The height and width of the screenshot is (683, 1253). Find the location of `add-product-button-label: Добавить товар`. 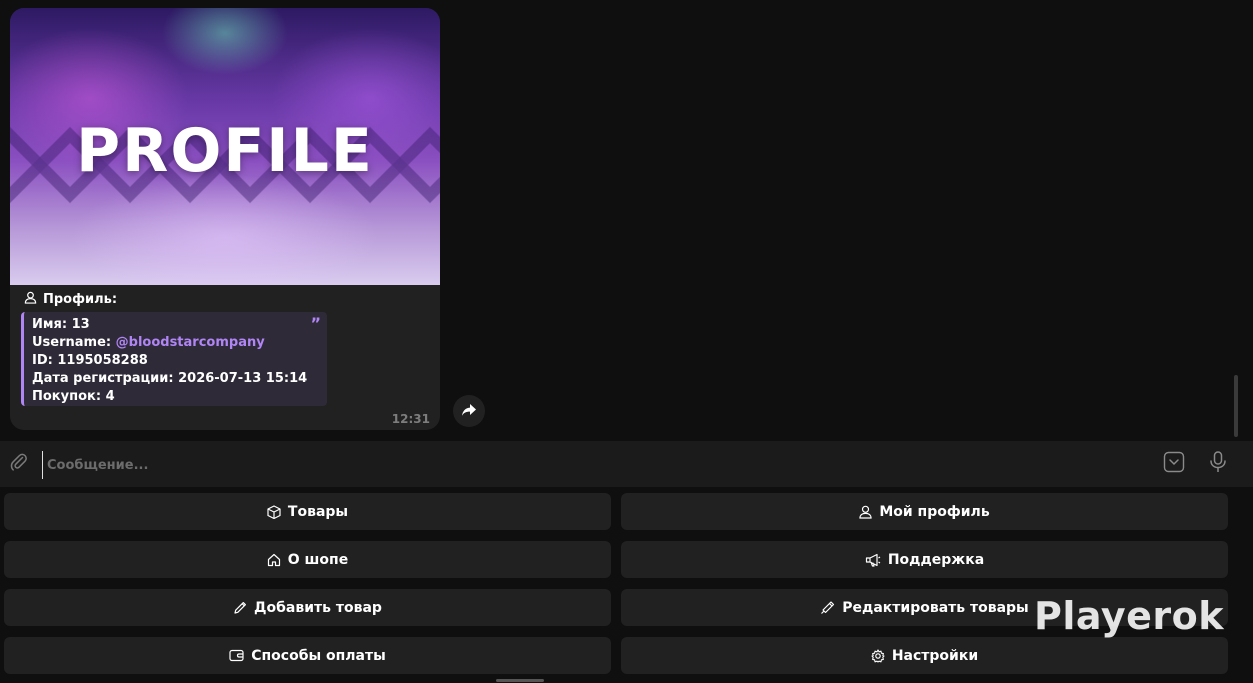

add-product-button-label: Добавить товар is located at coordinates (318, 607).